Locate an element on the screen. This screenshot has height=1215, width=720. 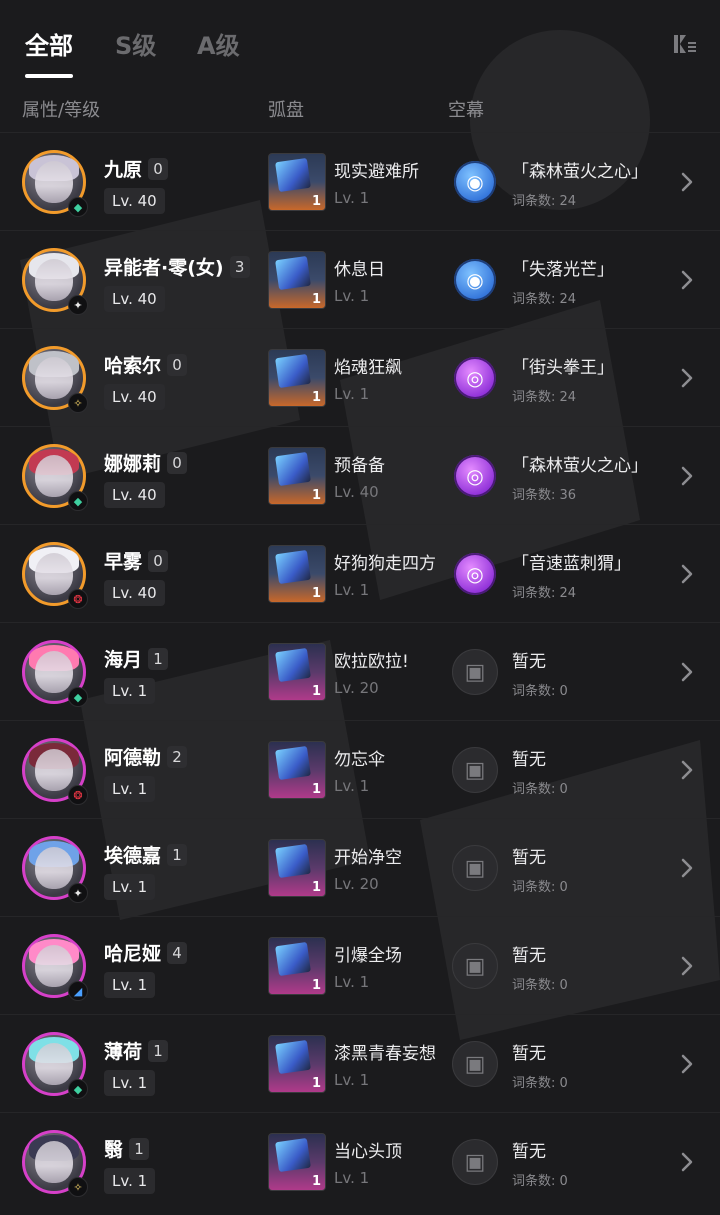
agent-name: 早雾 0 is located at coordinates (136, 560).